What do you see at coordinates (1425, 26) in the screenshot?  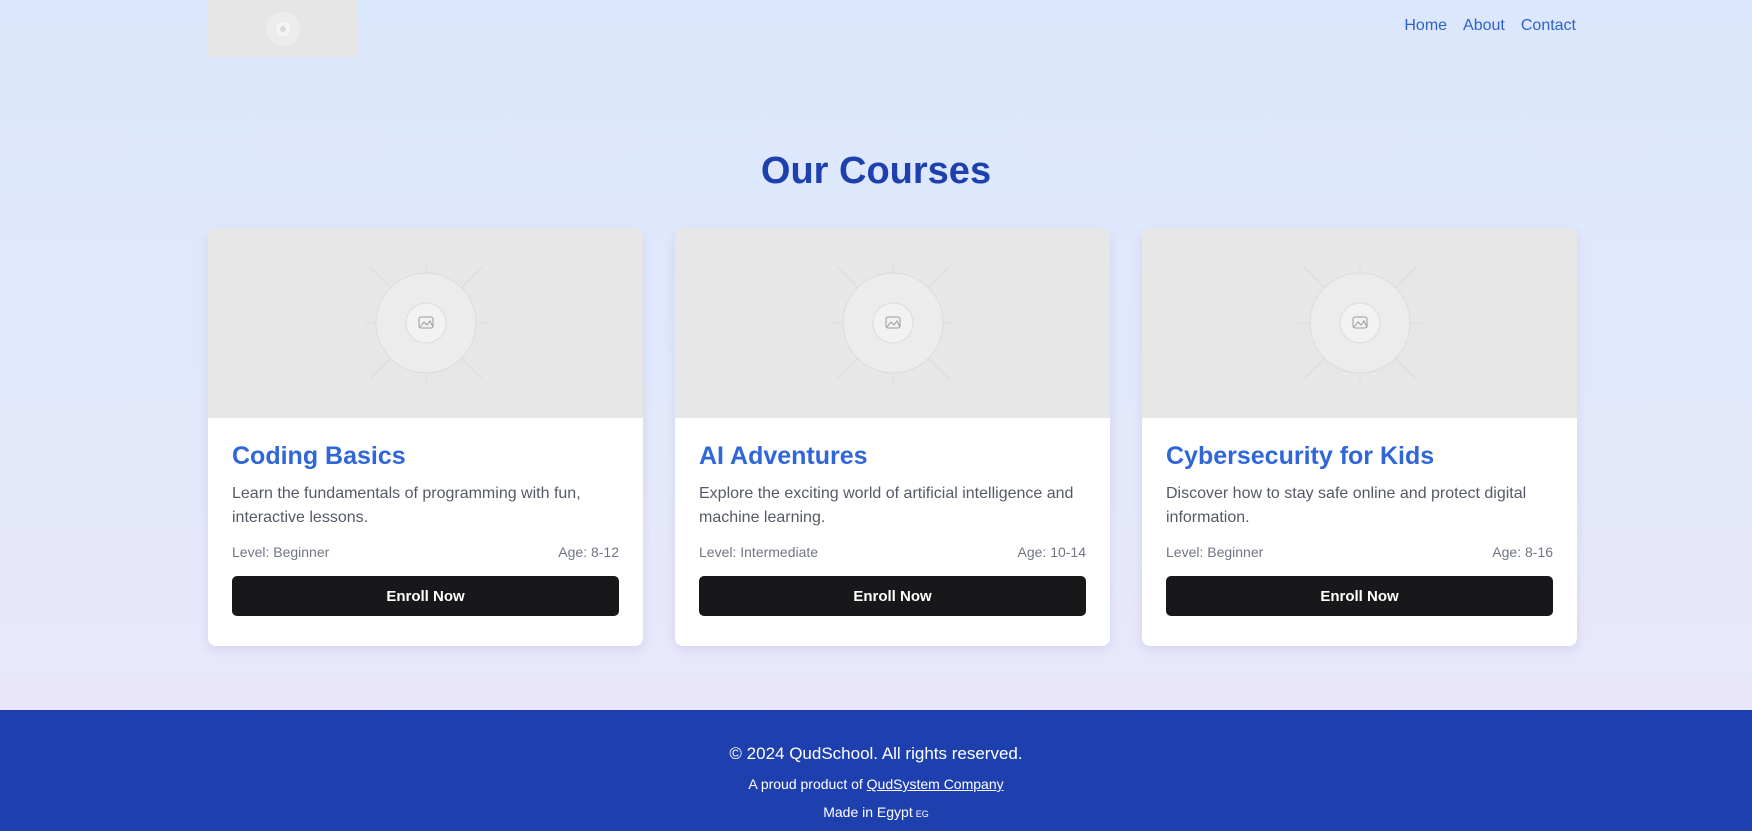 I see `nav-home-link: Home` at bounding box center [1425, 26].